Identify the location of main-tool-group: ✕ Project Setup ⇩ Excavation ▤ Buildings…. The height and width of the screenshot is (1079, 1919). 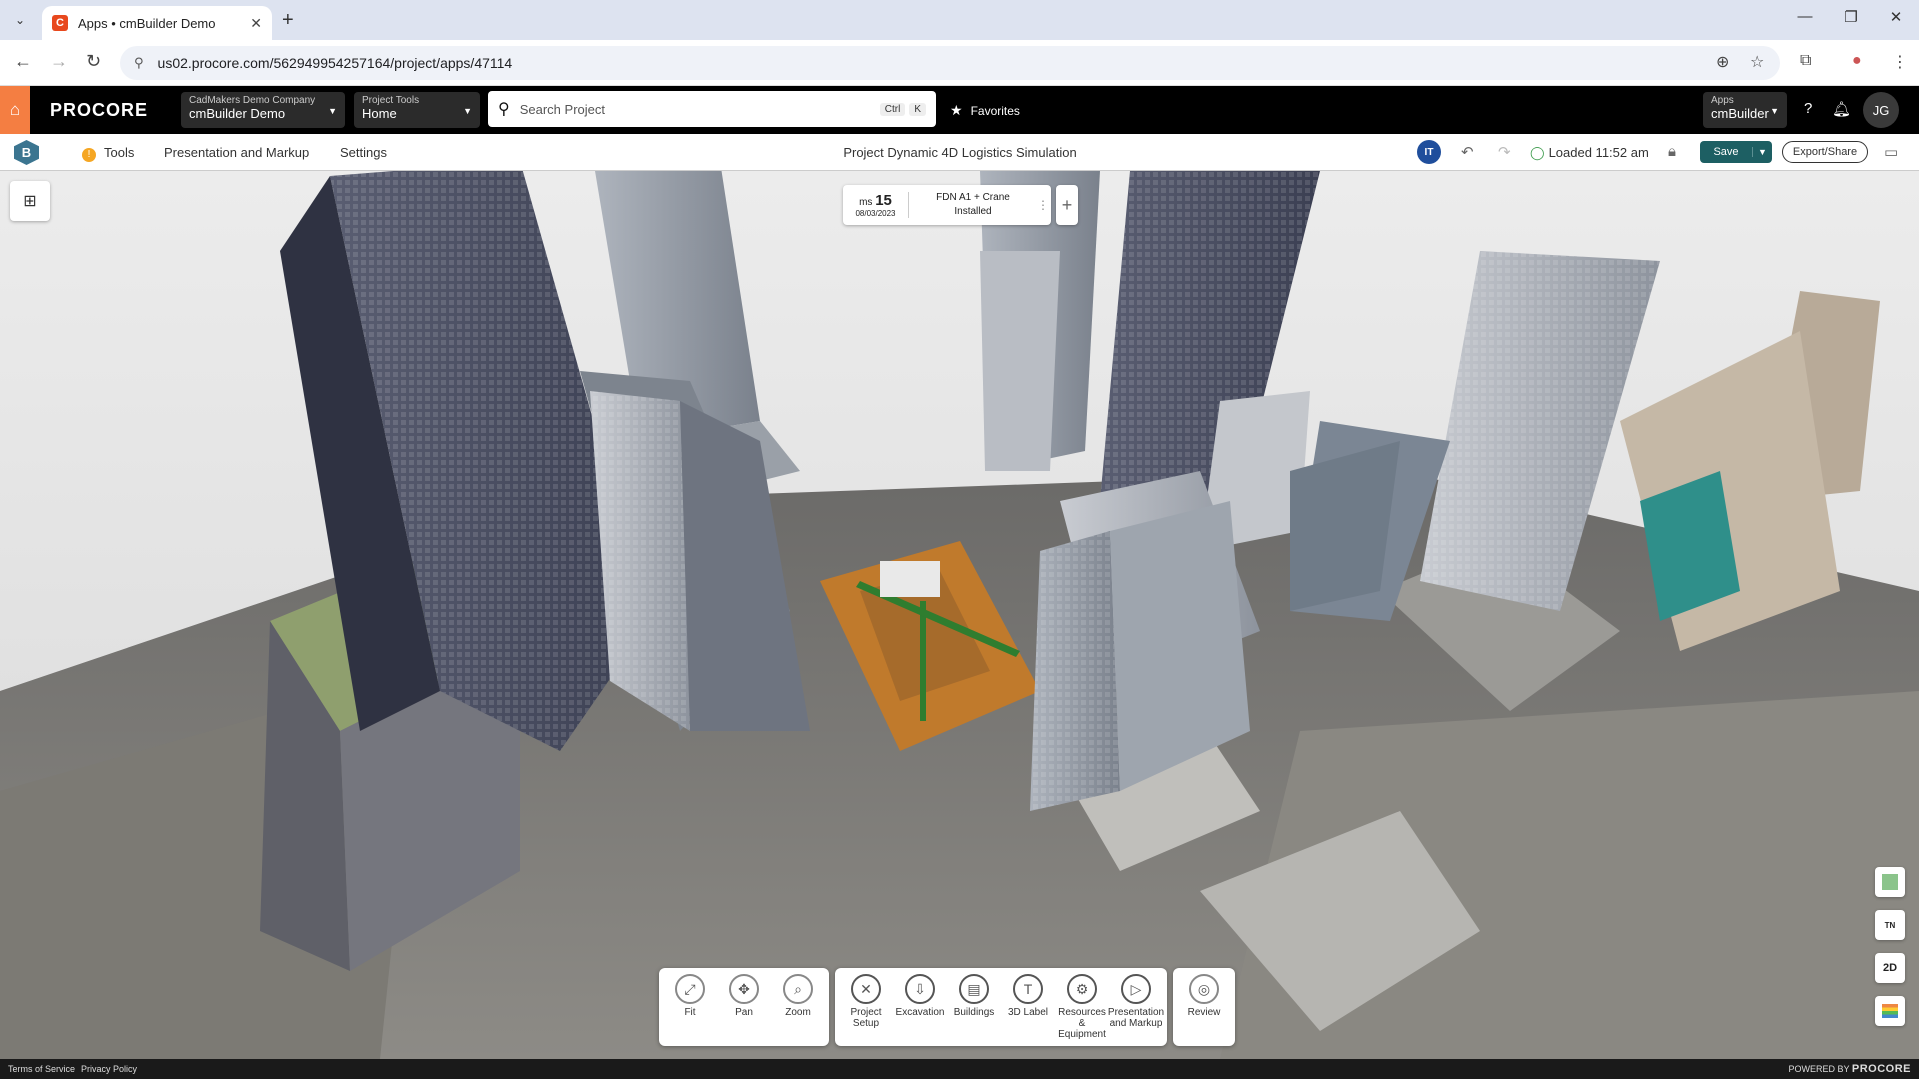
(1001, 1007).